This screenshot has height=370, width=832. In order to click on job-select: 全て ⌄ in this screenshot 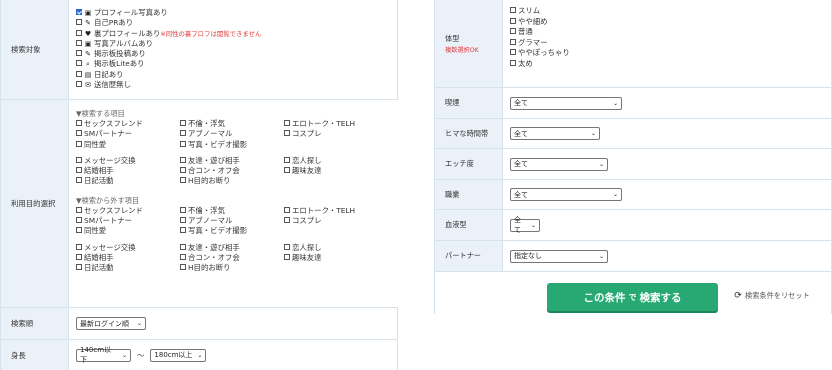, I will do `click(566, 194)`.